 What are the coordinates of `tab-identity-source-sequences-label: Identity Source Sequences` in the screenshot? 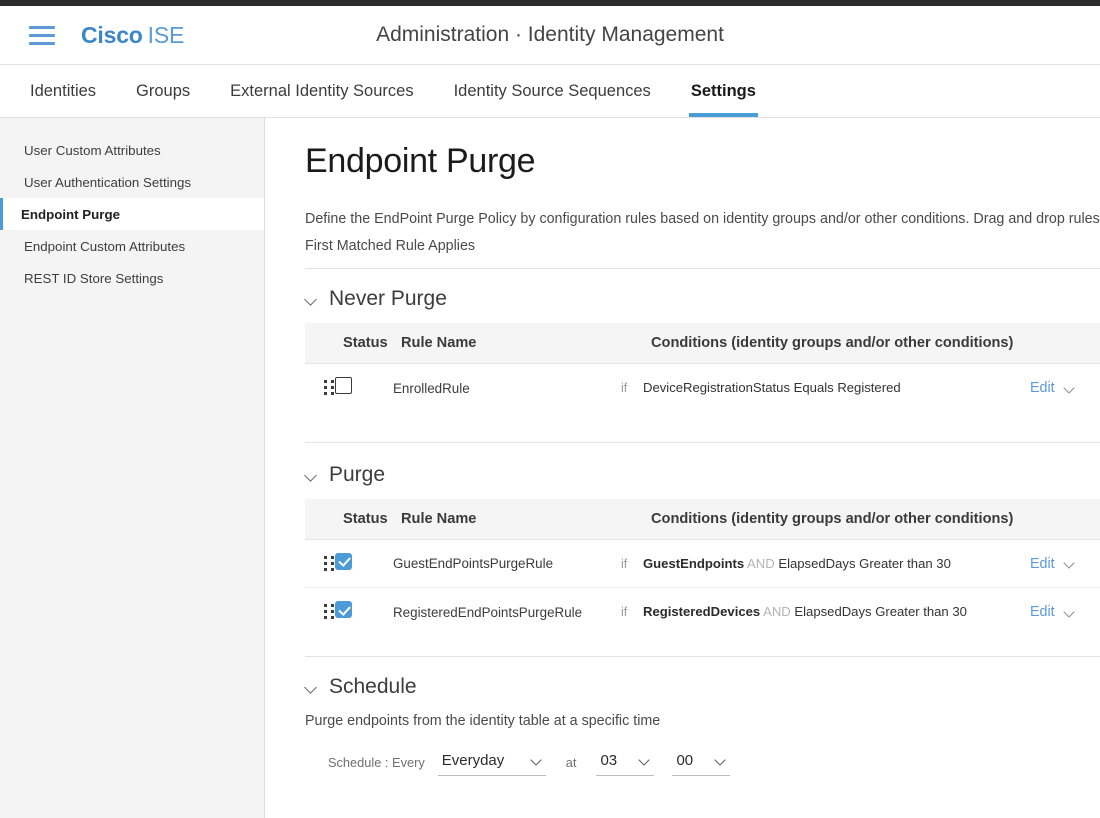 It's located at (552, 90).